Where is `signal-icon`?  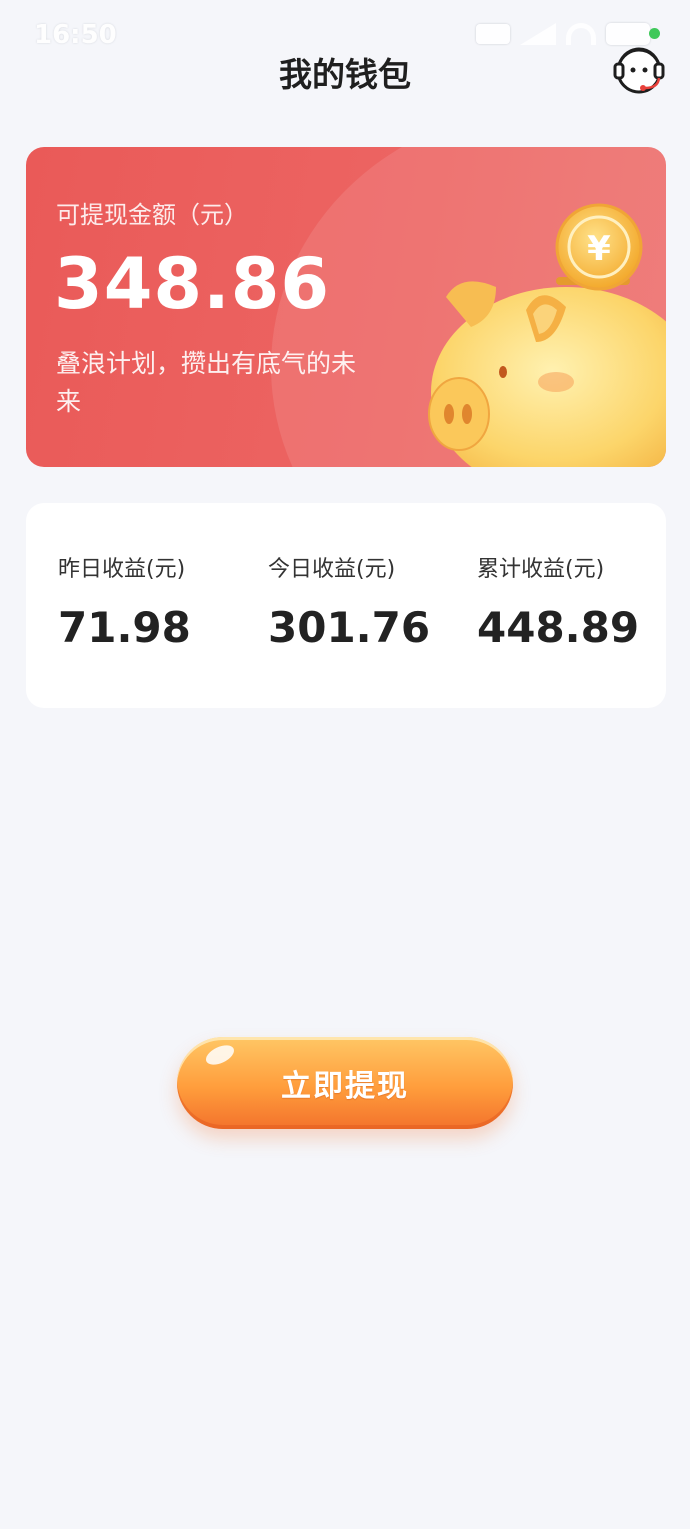 signal-icon is located at coordinates (538, 34).